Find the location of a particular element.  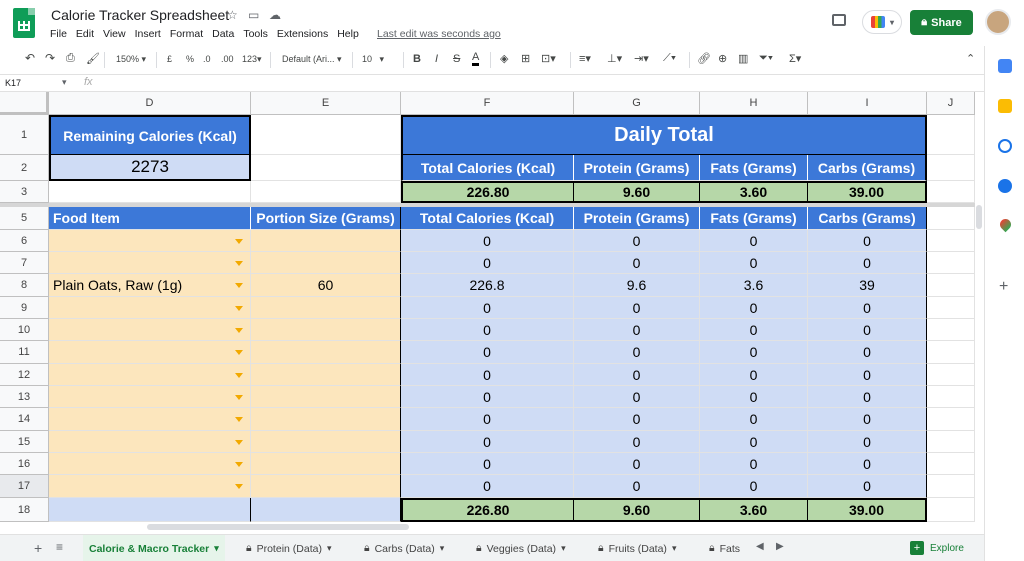

font-select: Default (Ari... ▾ is located at coordinates (312, 59).